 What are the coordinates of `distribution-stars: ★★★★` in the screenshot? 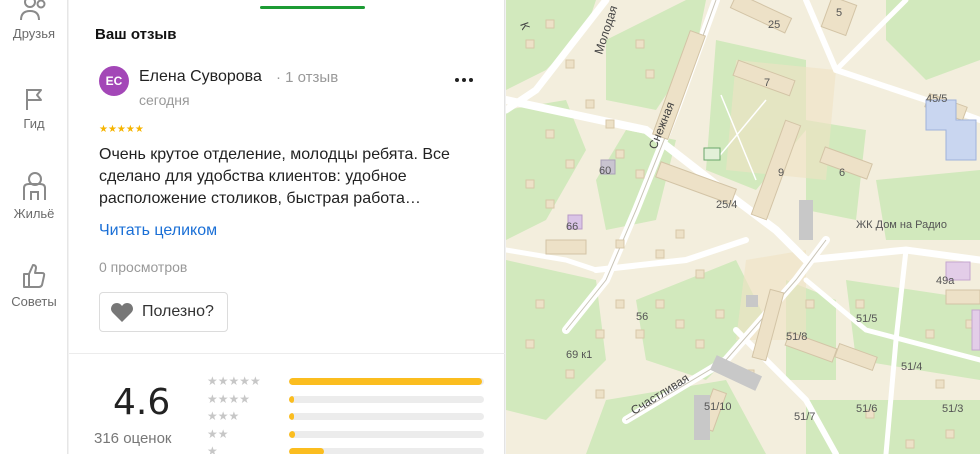 It's located at (229, 398).